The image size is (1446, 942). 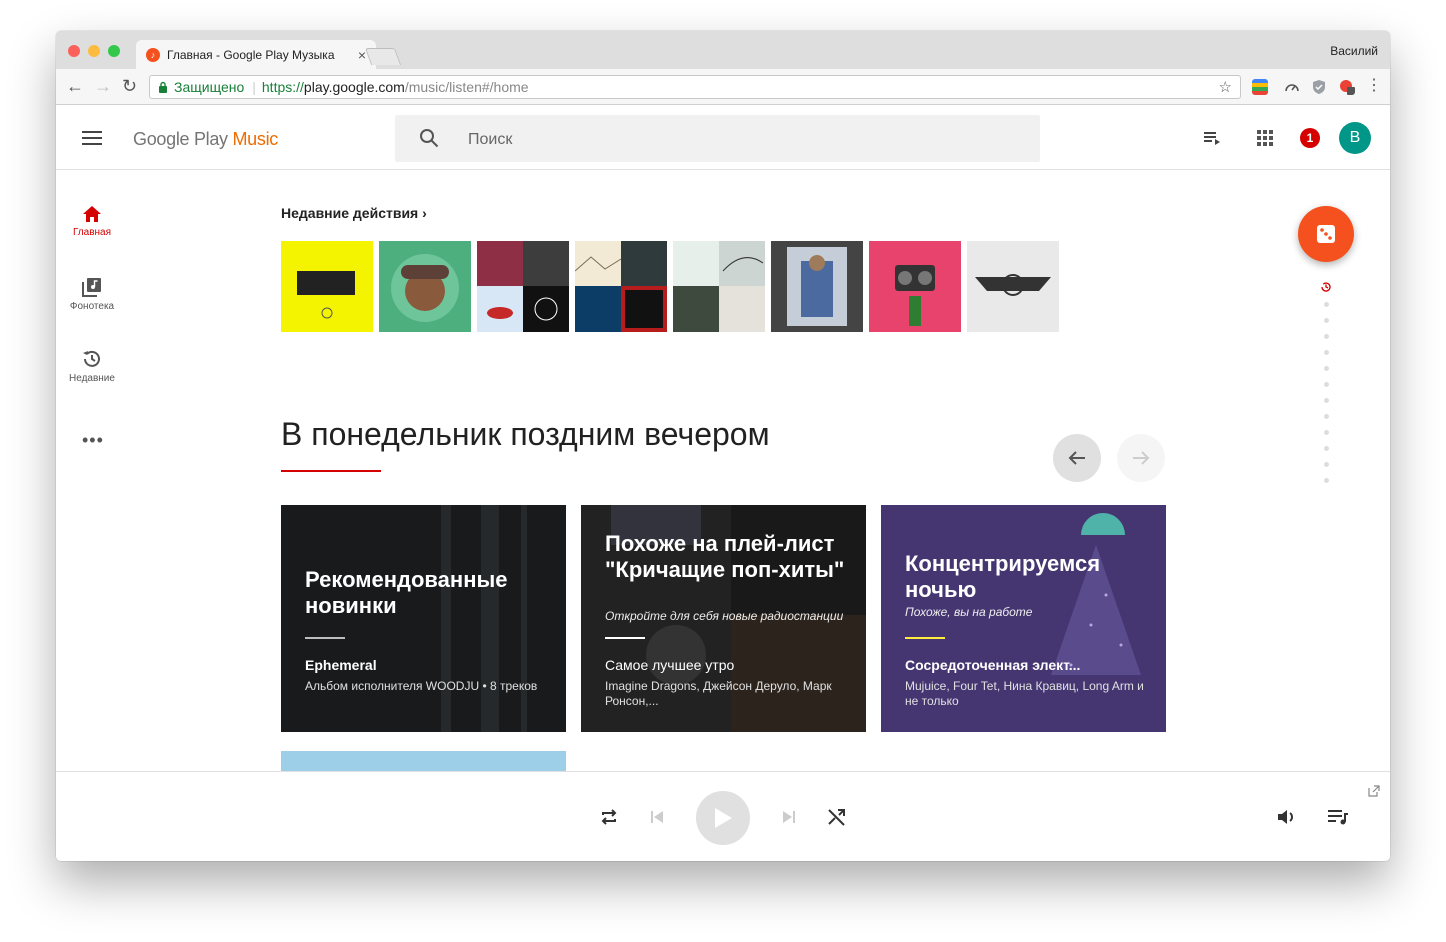 I want to click on next-button, so click(x=789, y=817).